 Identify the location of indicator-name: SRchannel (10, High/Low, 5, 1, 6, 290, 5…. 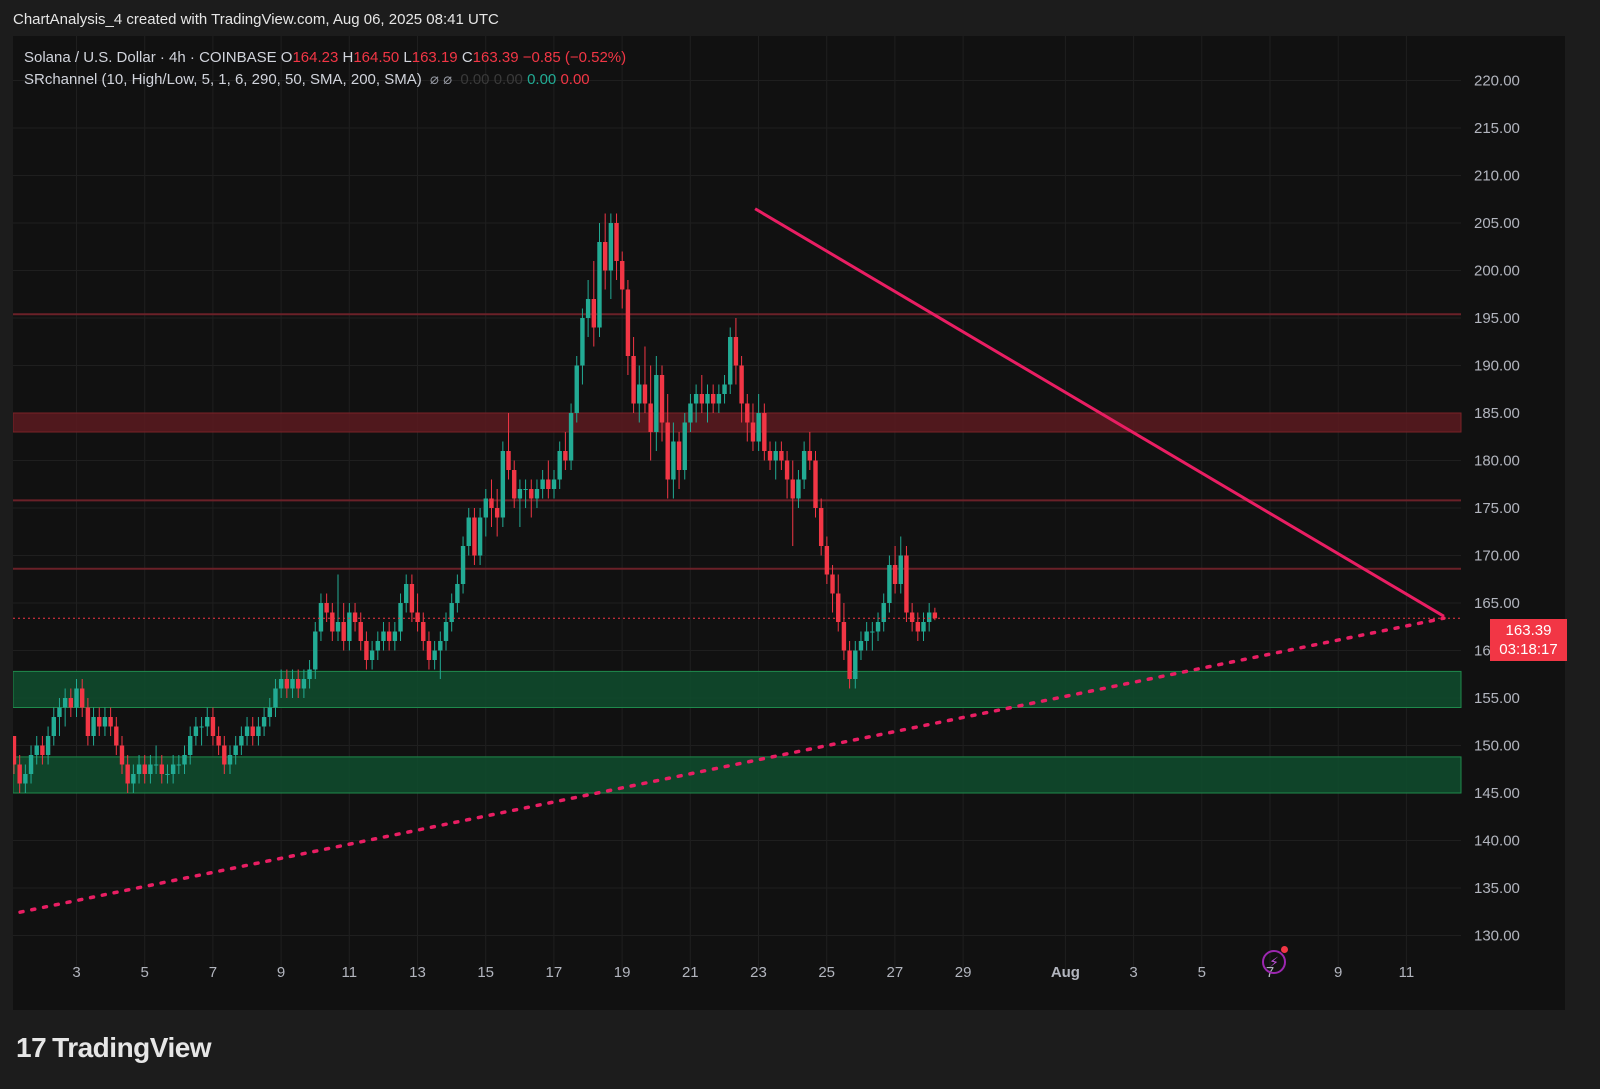
(223, 79).